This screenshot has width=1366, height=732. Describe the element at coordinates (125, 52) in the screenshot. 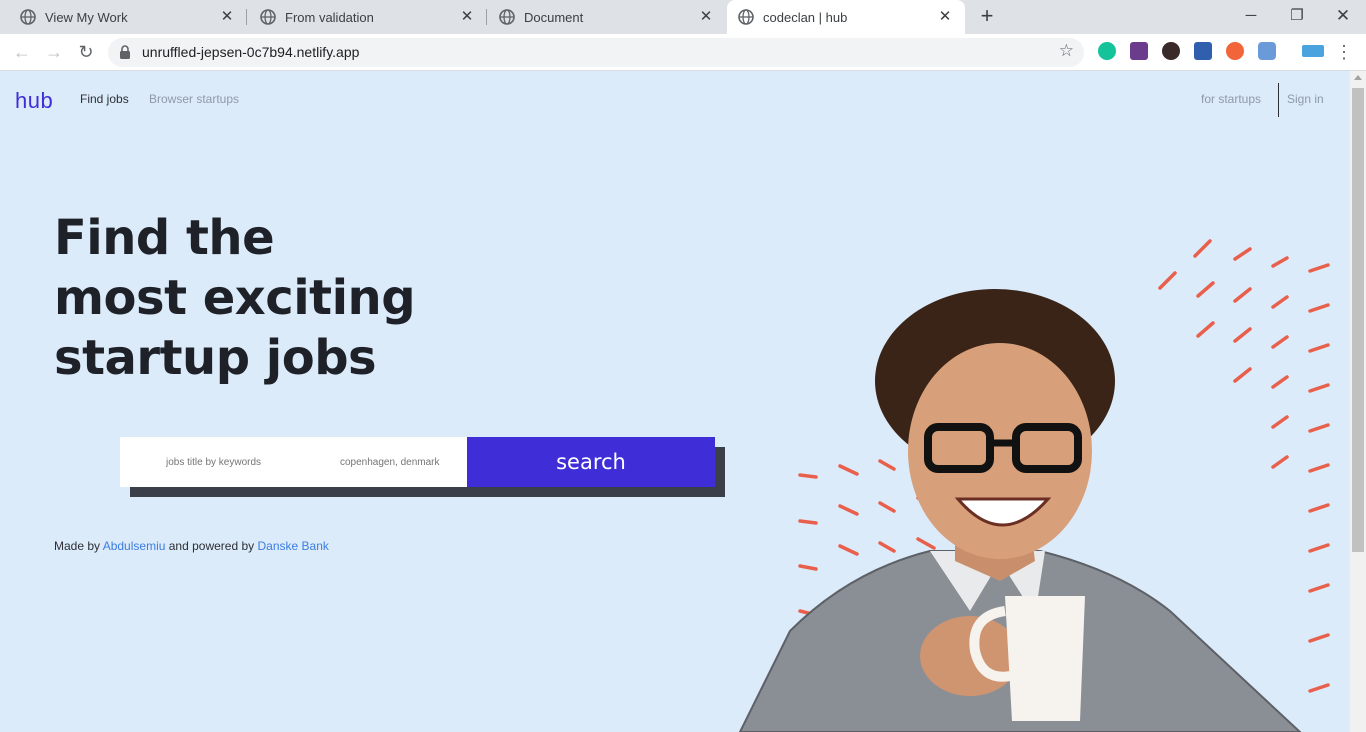

I see `lock-icon` at that location.